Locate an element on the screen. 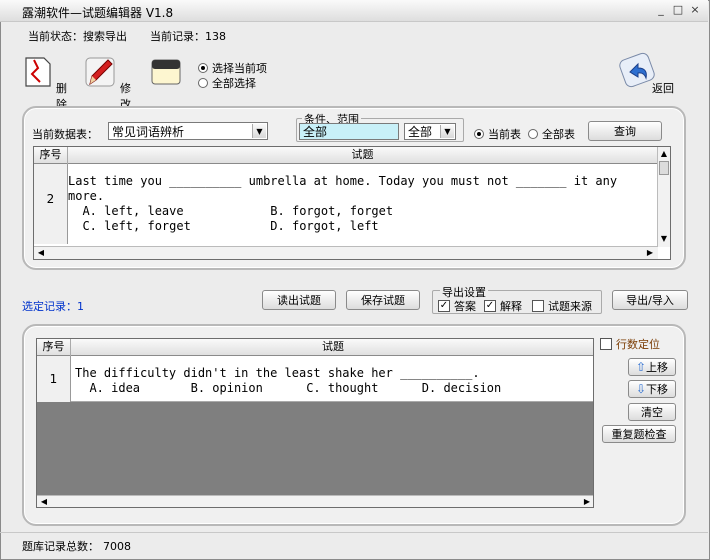 This screenshot has height=560, width=710. row-number: 2 is located at coordinates (51, 204).